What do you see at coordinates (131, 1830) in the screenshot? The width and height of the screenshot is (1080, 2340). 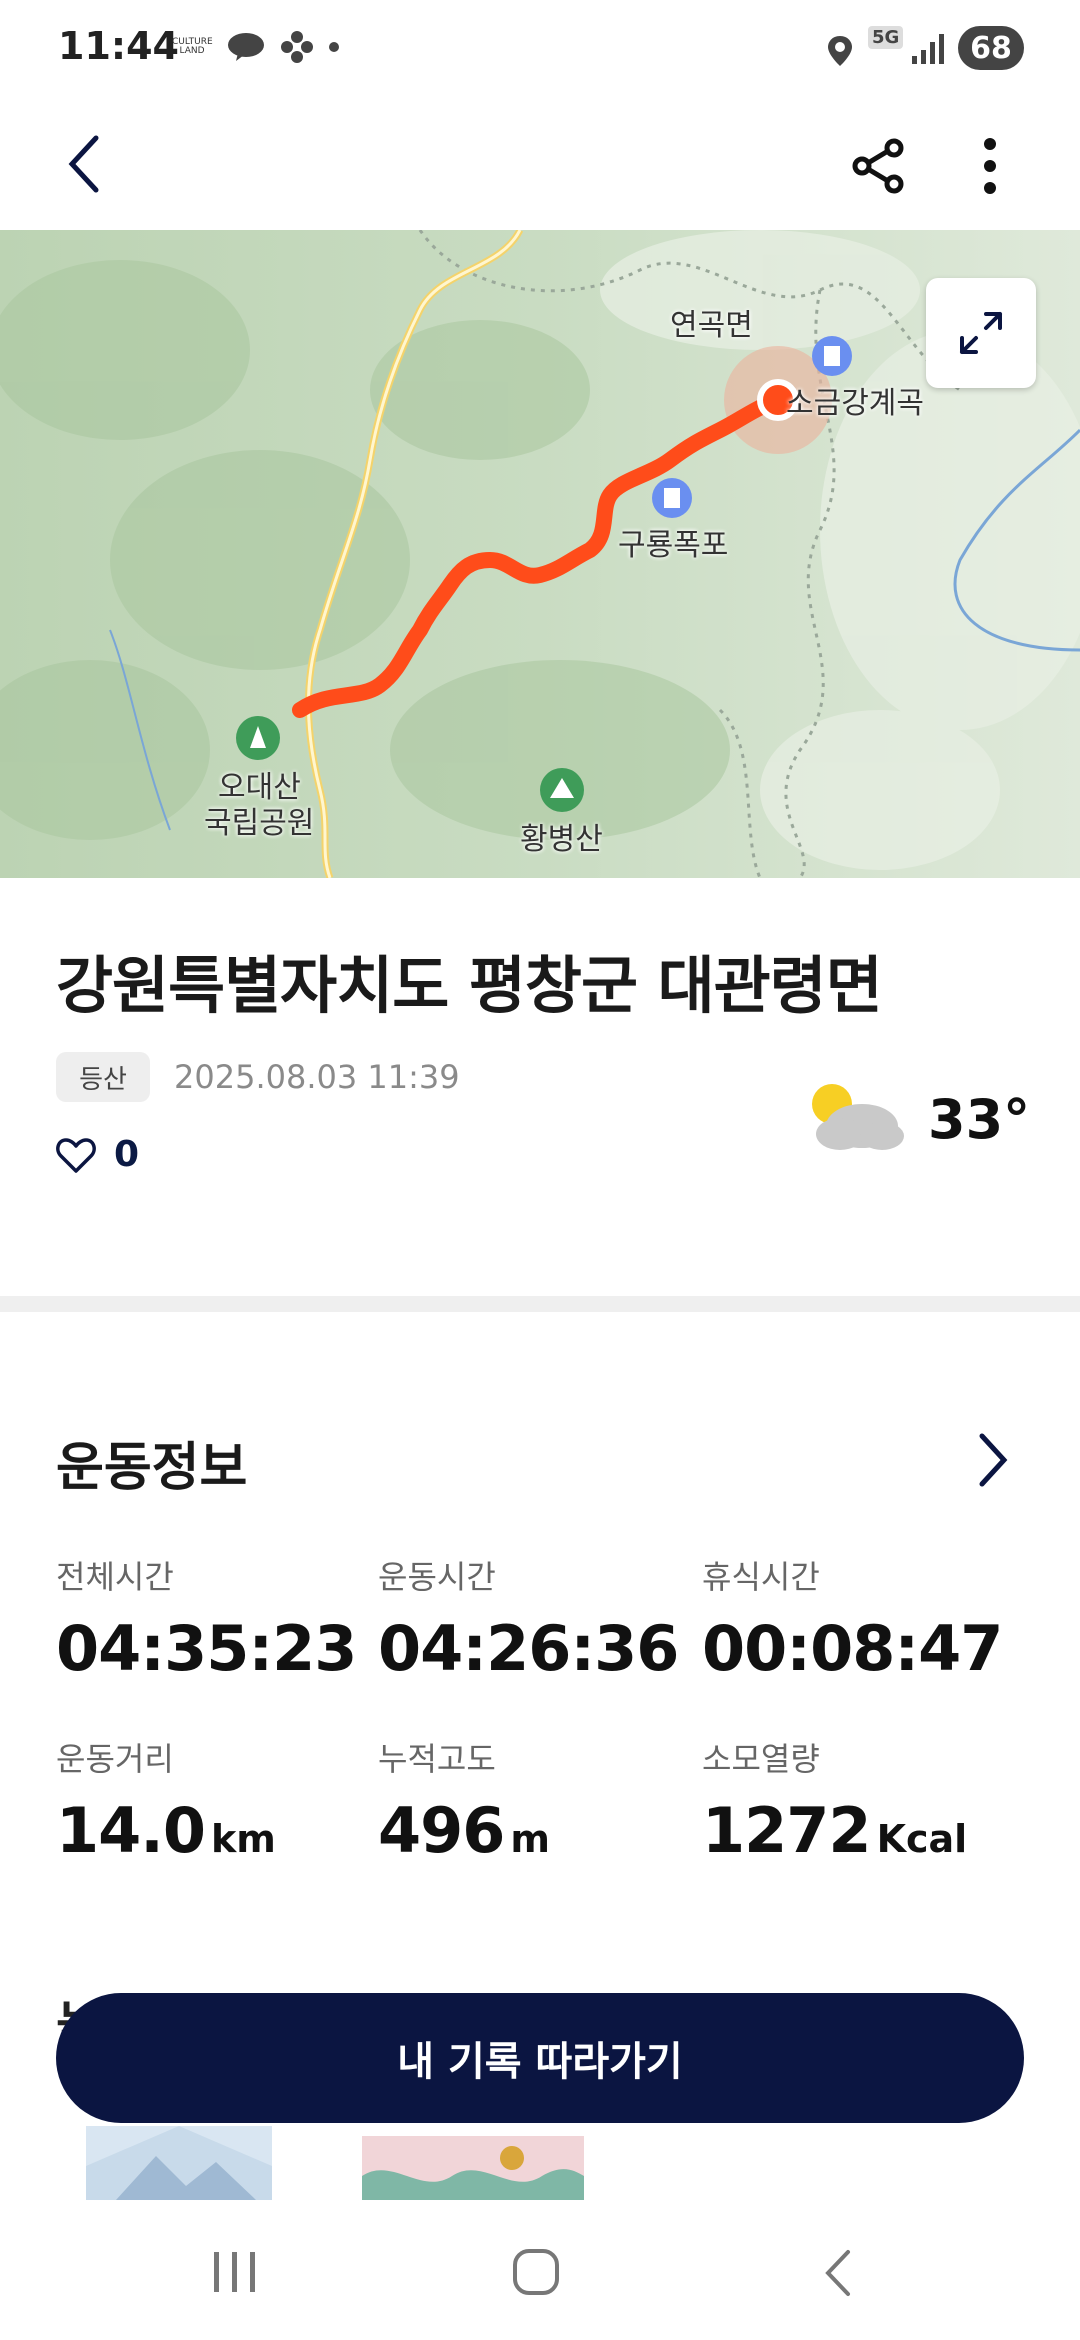 I see `stat-value-distance: 14.0` at bounding box center [131, 1830].